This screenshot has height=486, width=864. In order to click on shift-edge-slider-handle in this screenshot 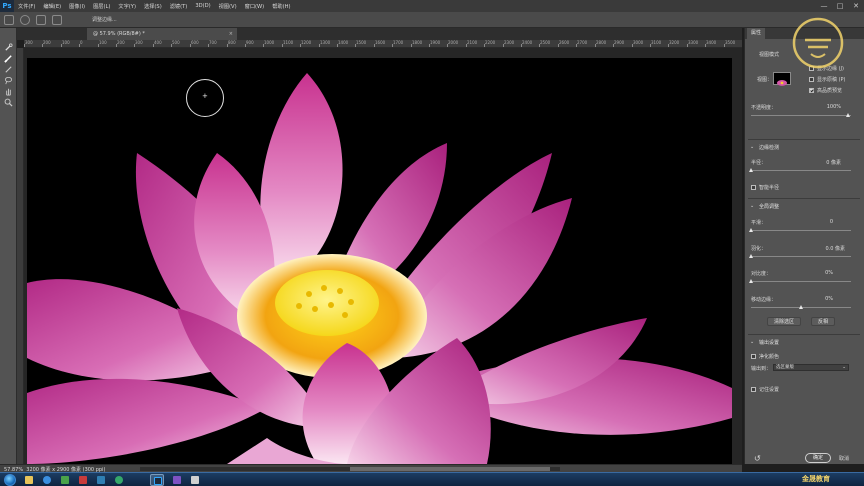, I will do `click(801, 307)`.